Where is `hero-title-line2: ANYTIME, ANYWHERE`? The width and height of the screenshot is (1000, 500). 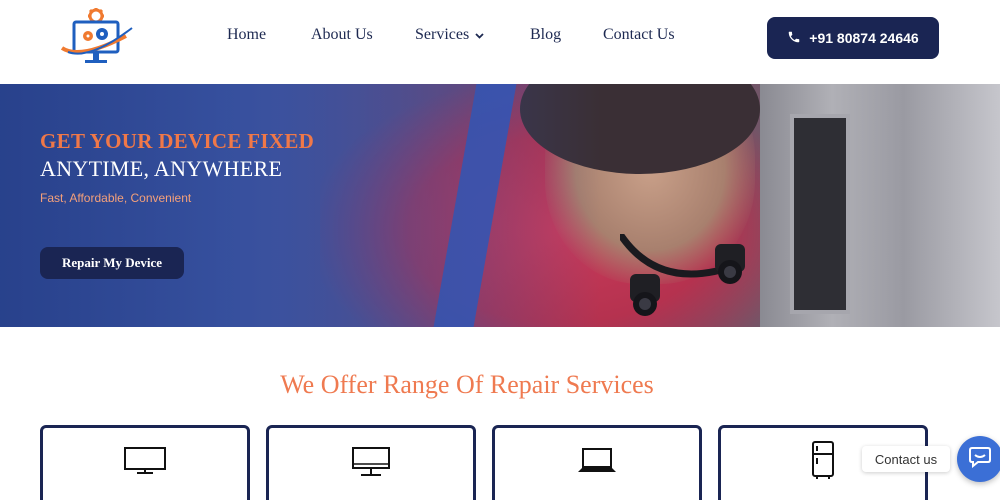
hero-title-line2: ANYTIME, ANYWHERE is located at coordinates (161, 168).